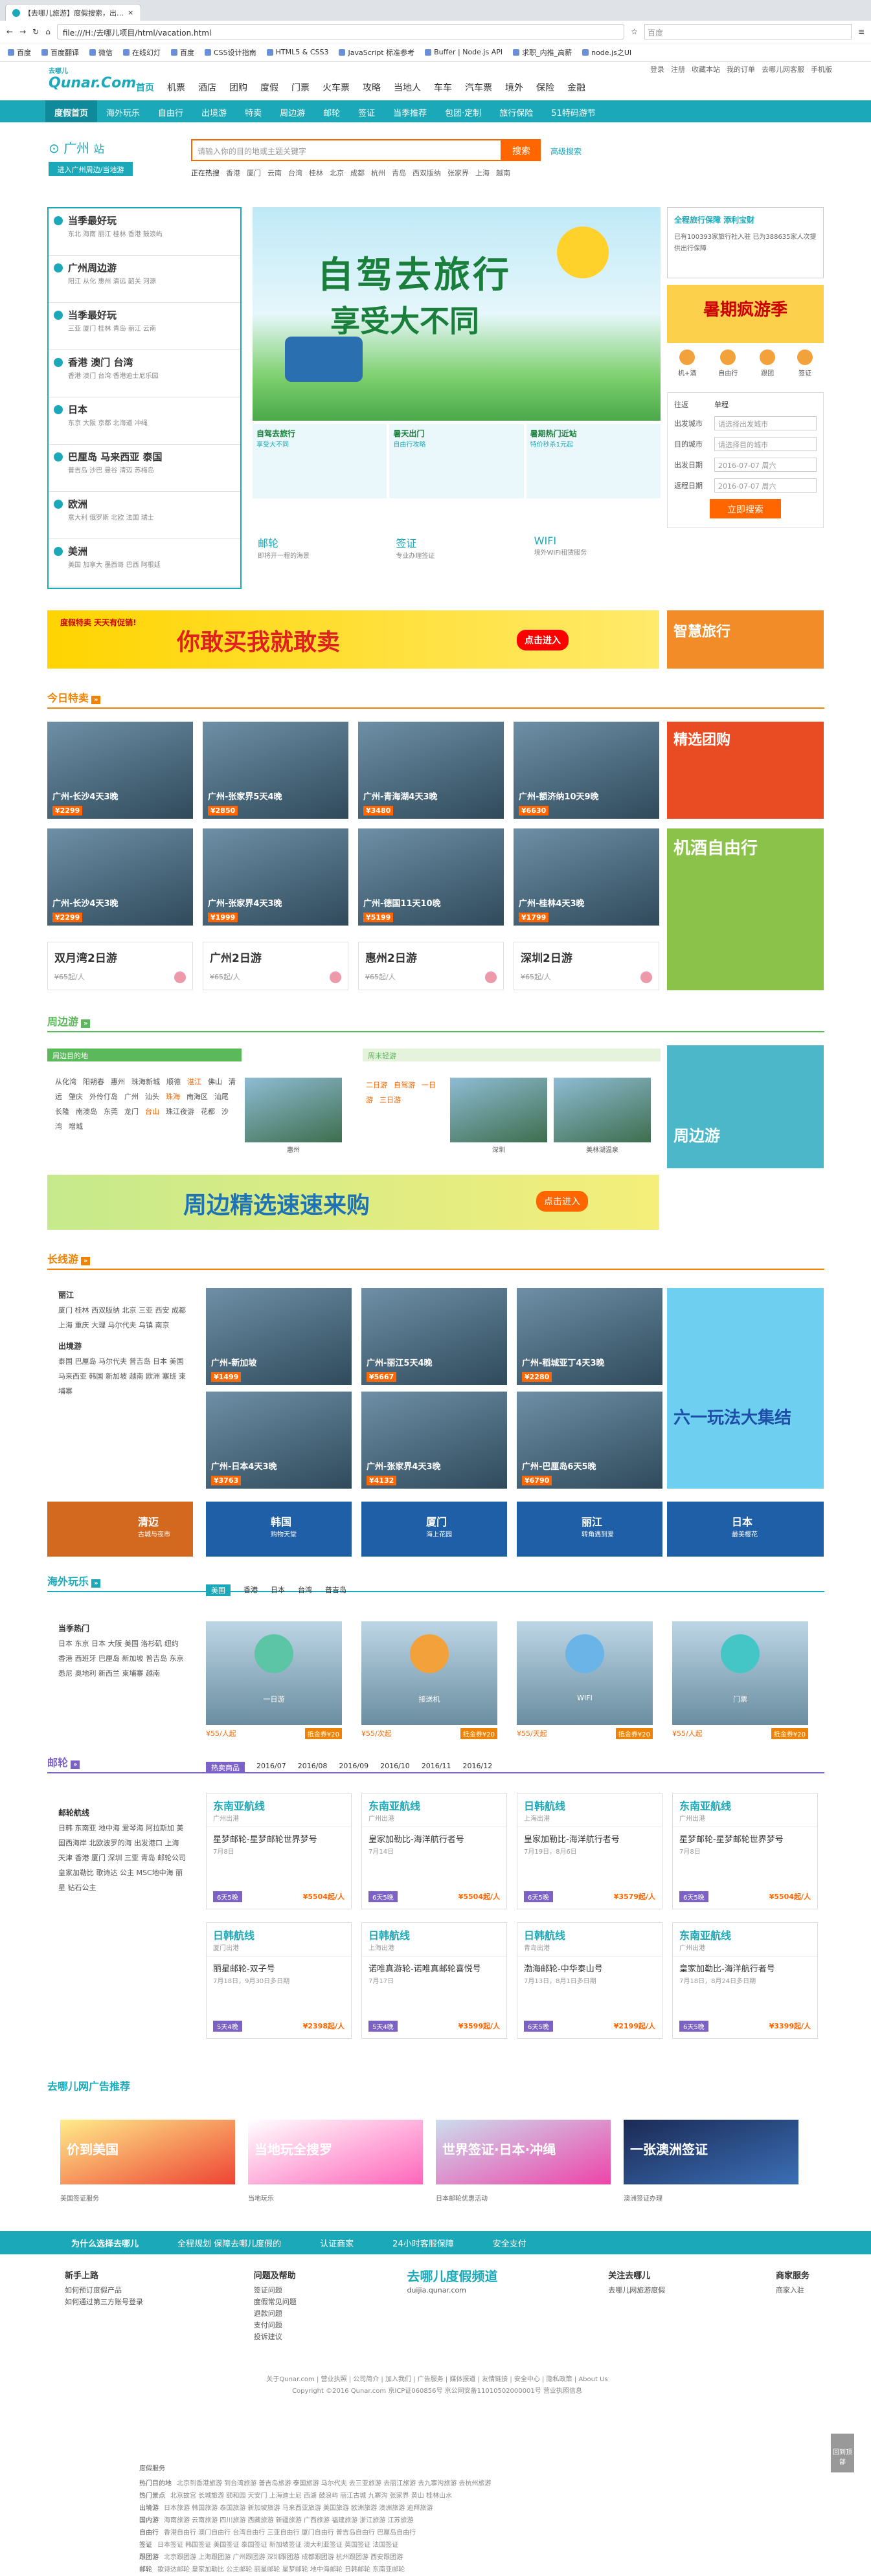  I want to click on around-place: 广州, so click(131, 1097).